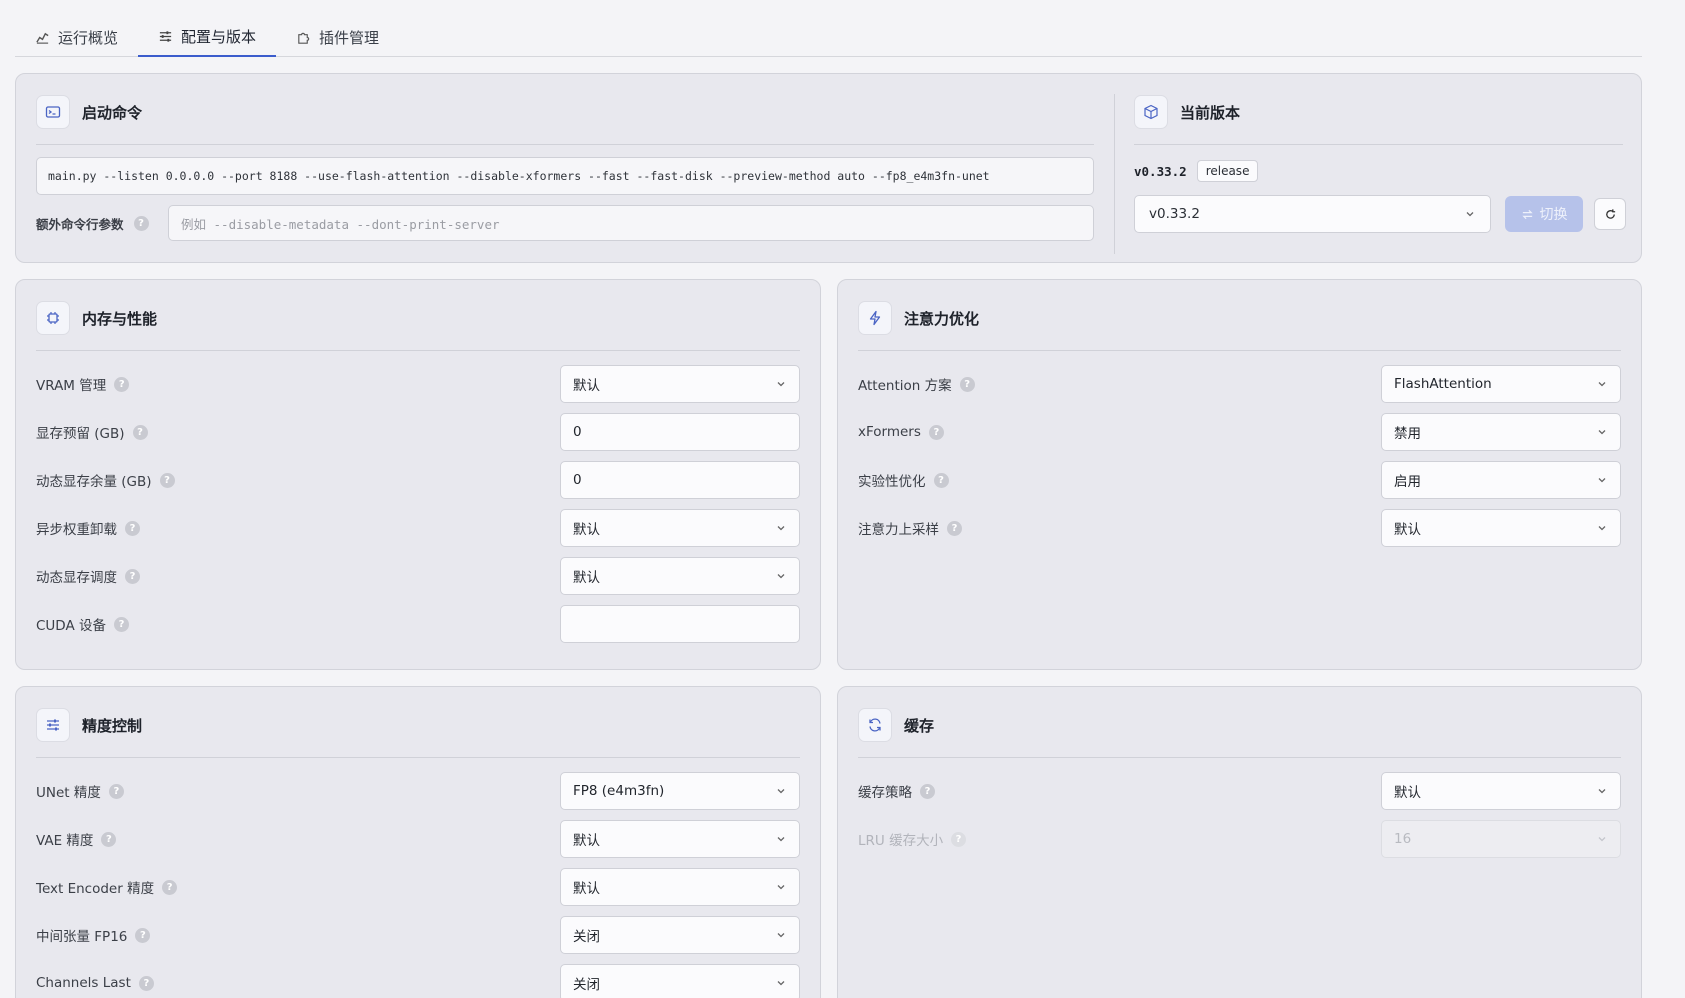 The width and height of the screenshot is (1685, 998). I want to click on refresh-button, so click(1610, 214).